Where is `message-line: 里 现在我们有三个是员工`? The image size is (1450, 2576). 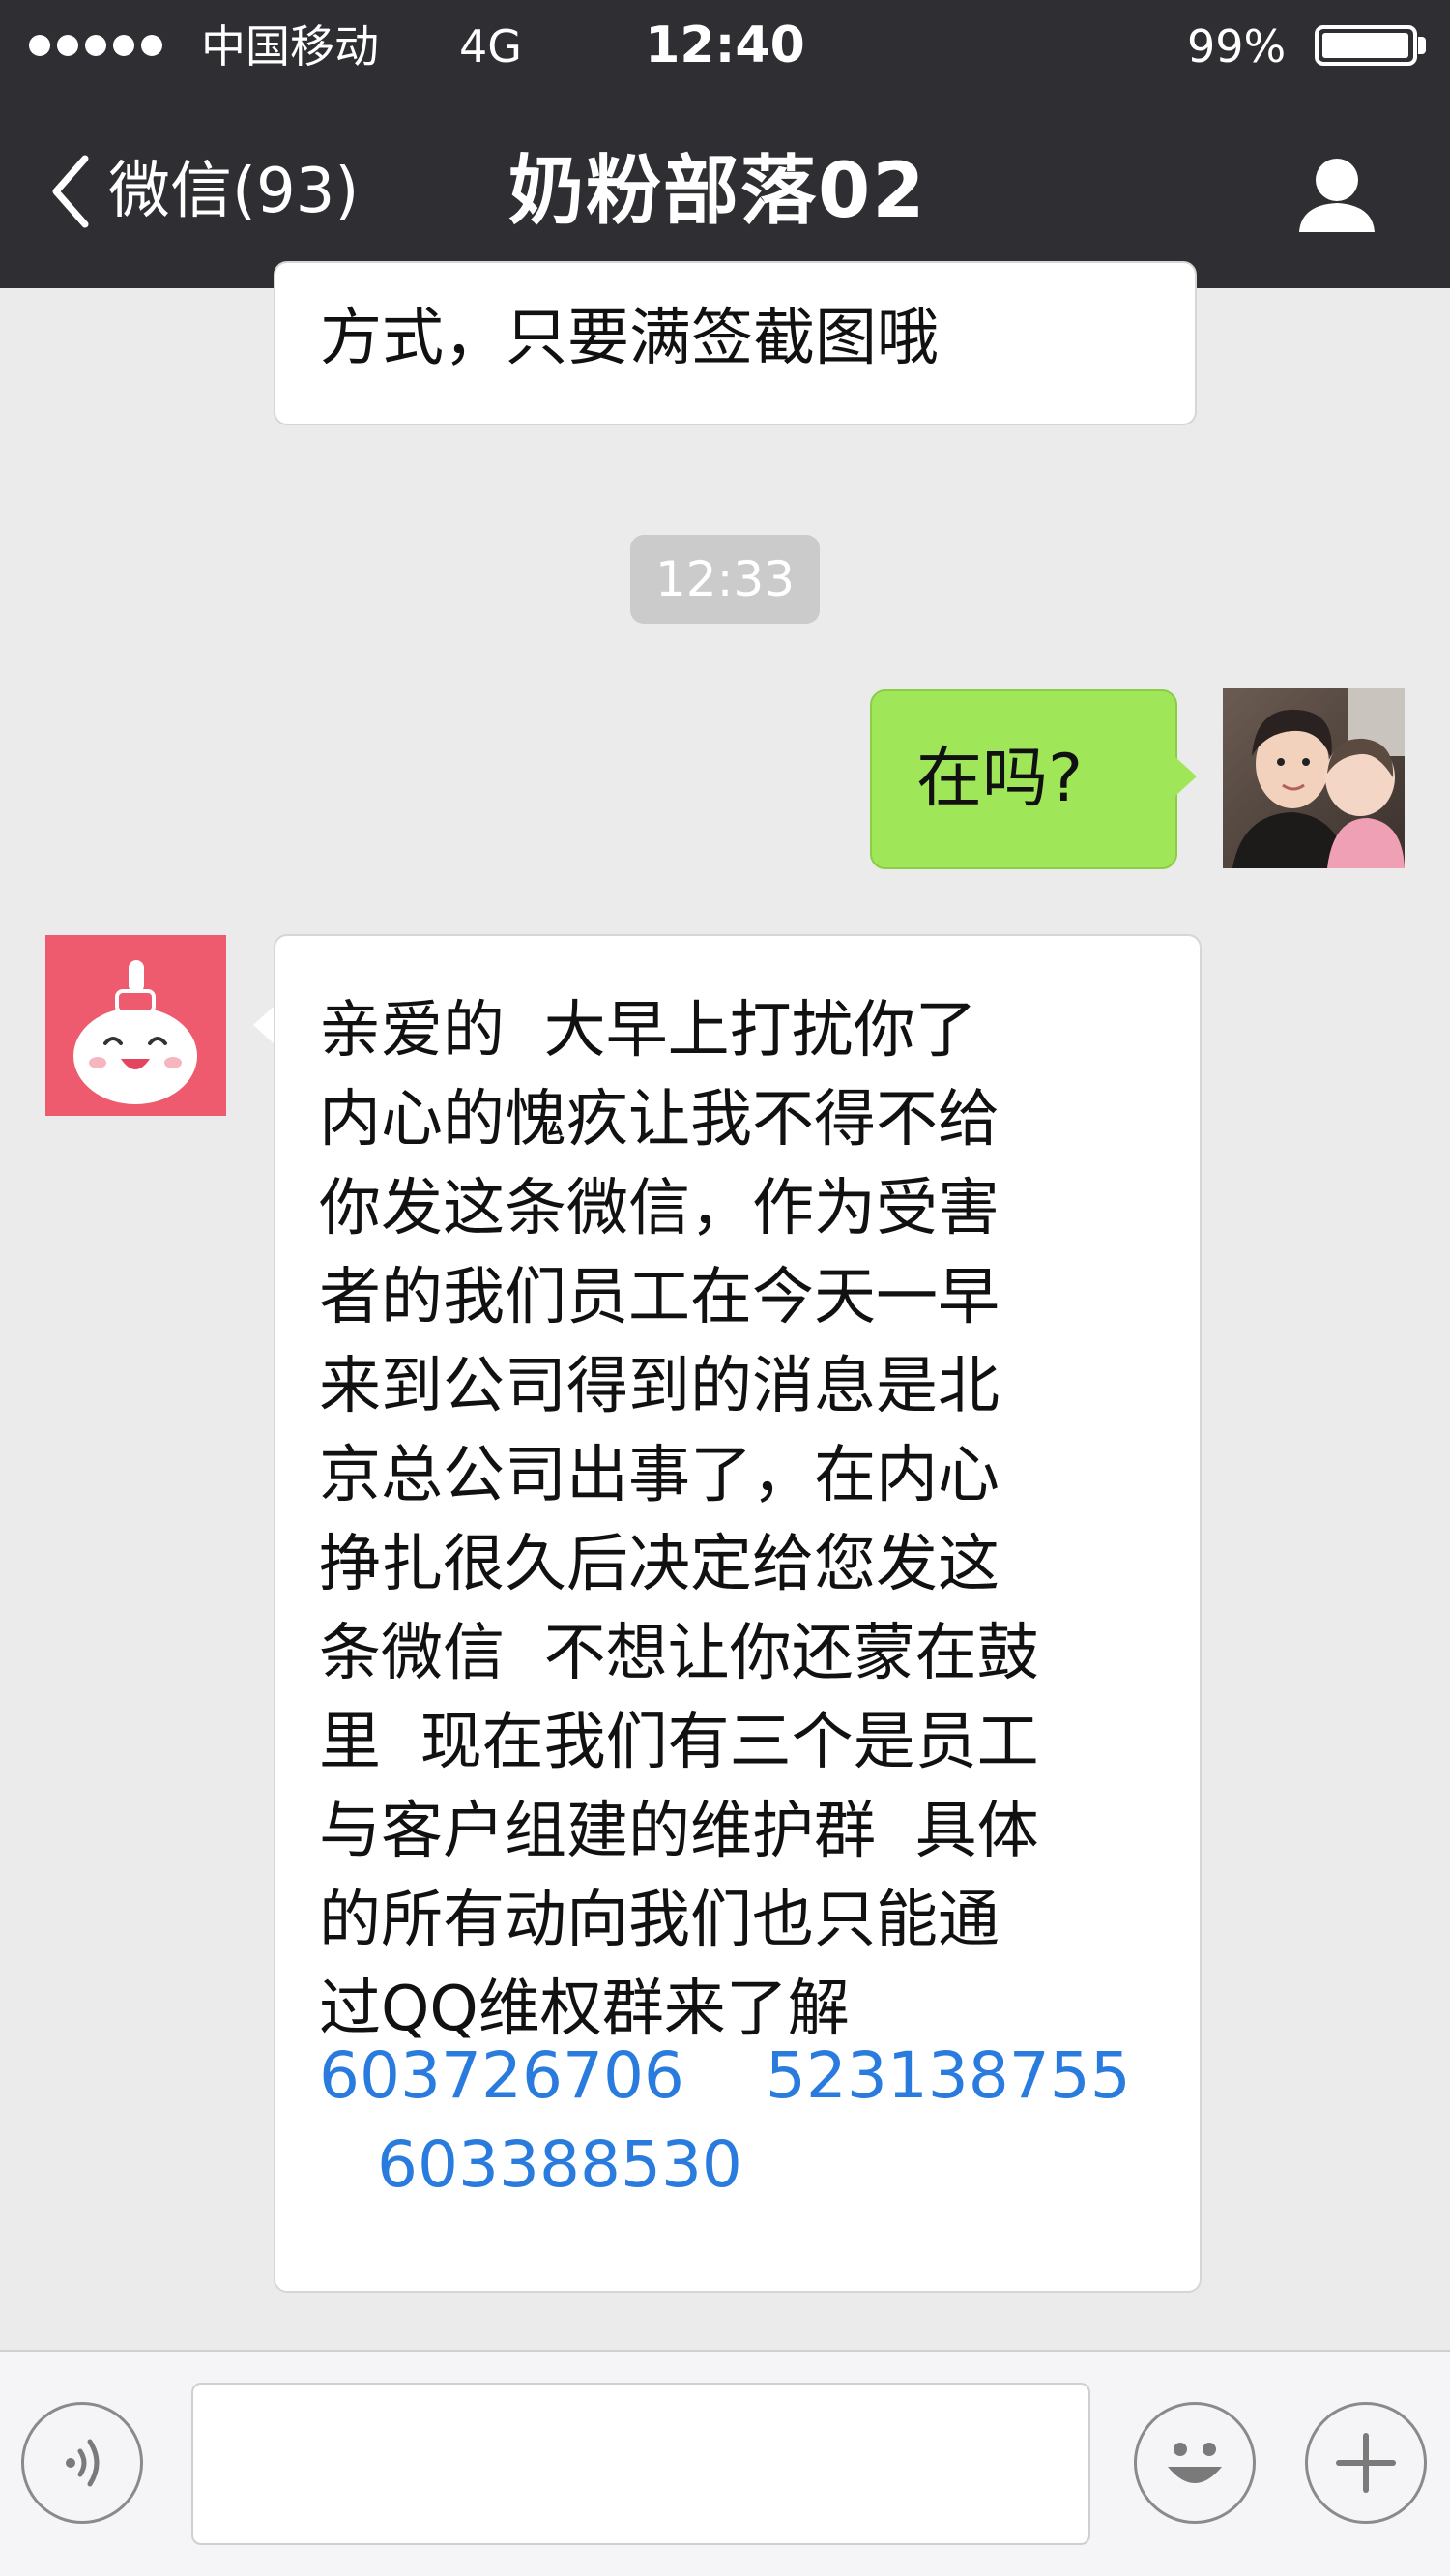 message-line: 里 现在我们有三个是员工 is located at coordinates (679, 1742).